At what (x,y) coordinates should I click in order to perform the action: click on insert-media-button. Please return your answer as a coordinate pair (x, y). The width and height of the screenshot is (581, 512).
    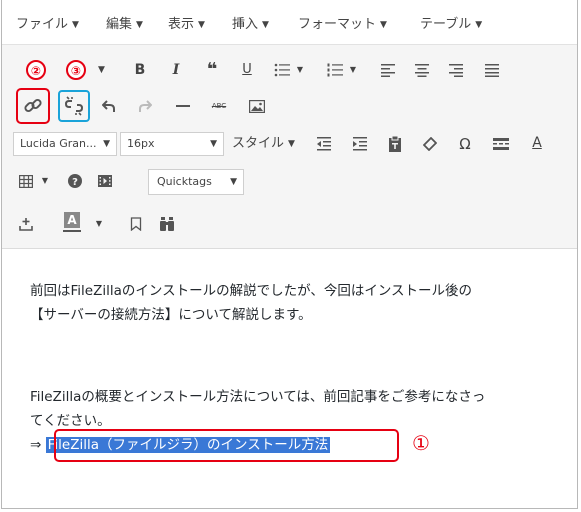
    Looking at the image, I should click on (105, 181).